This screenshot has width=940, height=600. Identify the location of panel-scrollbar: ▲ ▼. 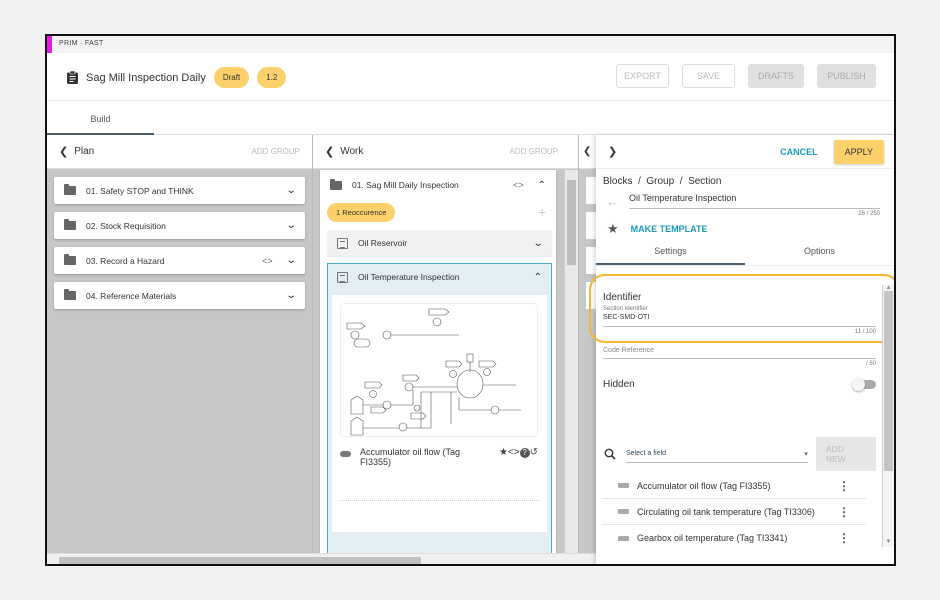
(888, 416).